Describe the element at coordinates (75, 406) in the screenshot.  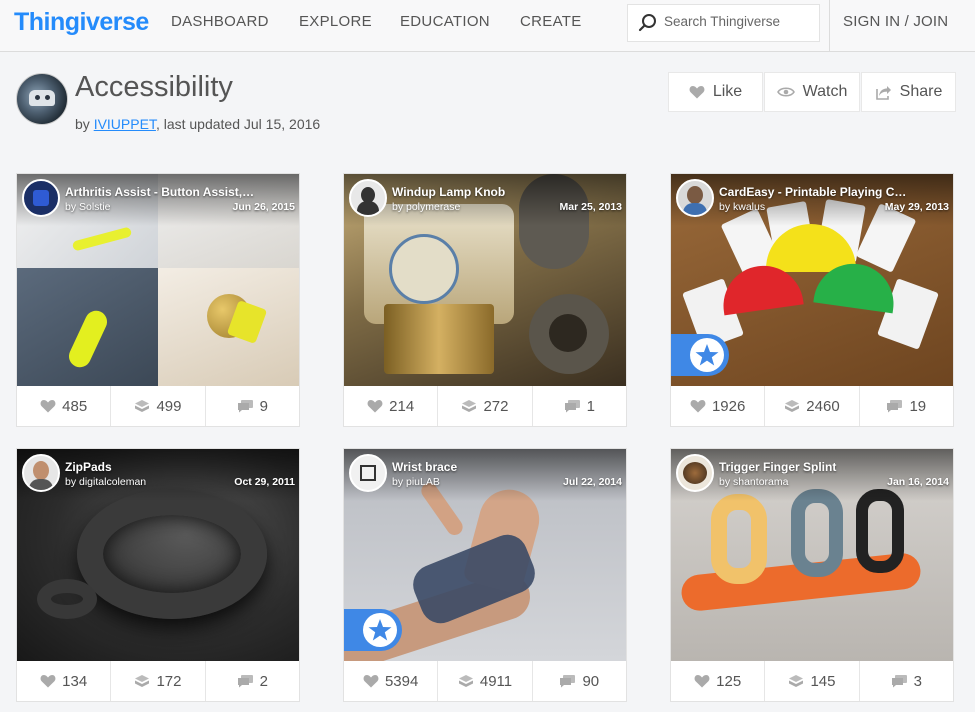
I see `like-count: 485` at that location.